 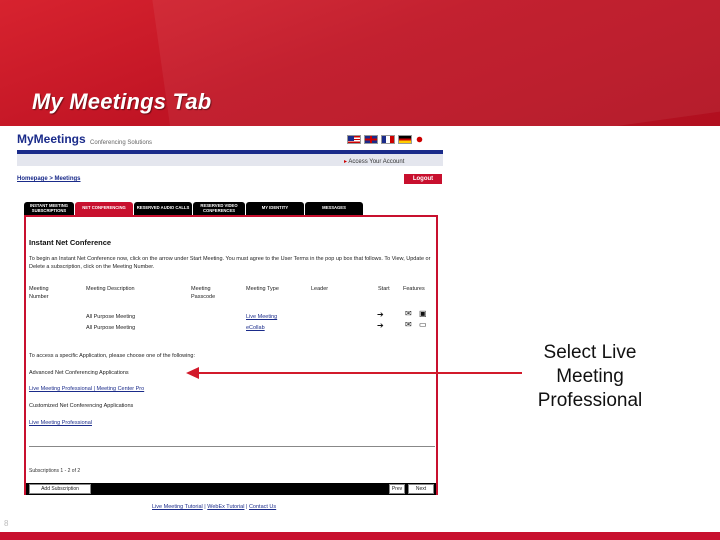 What do you see at coordinates (405, 139) in the screenshot?
I see `germany-flag-icon` at bounding box center [405, 139].